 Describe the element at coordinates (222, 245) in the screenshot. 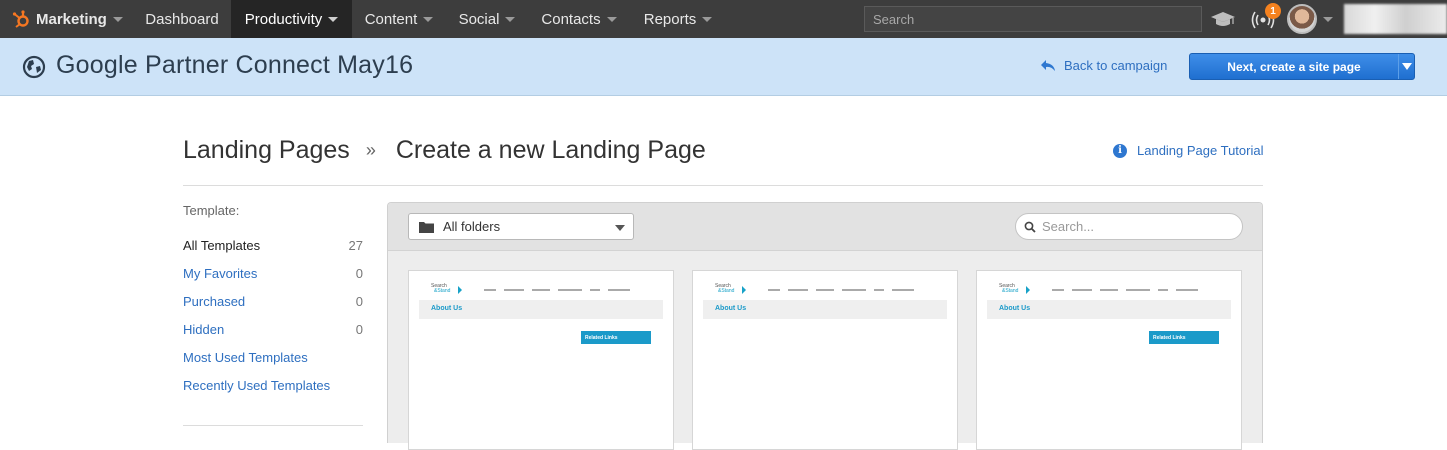

I see `filter-label: All Templates` at that location.